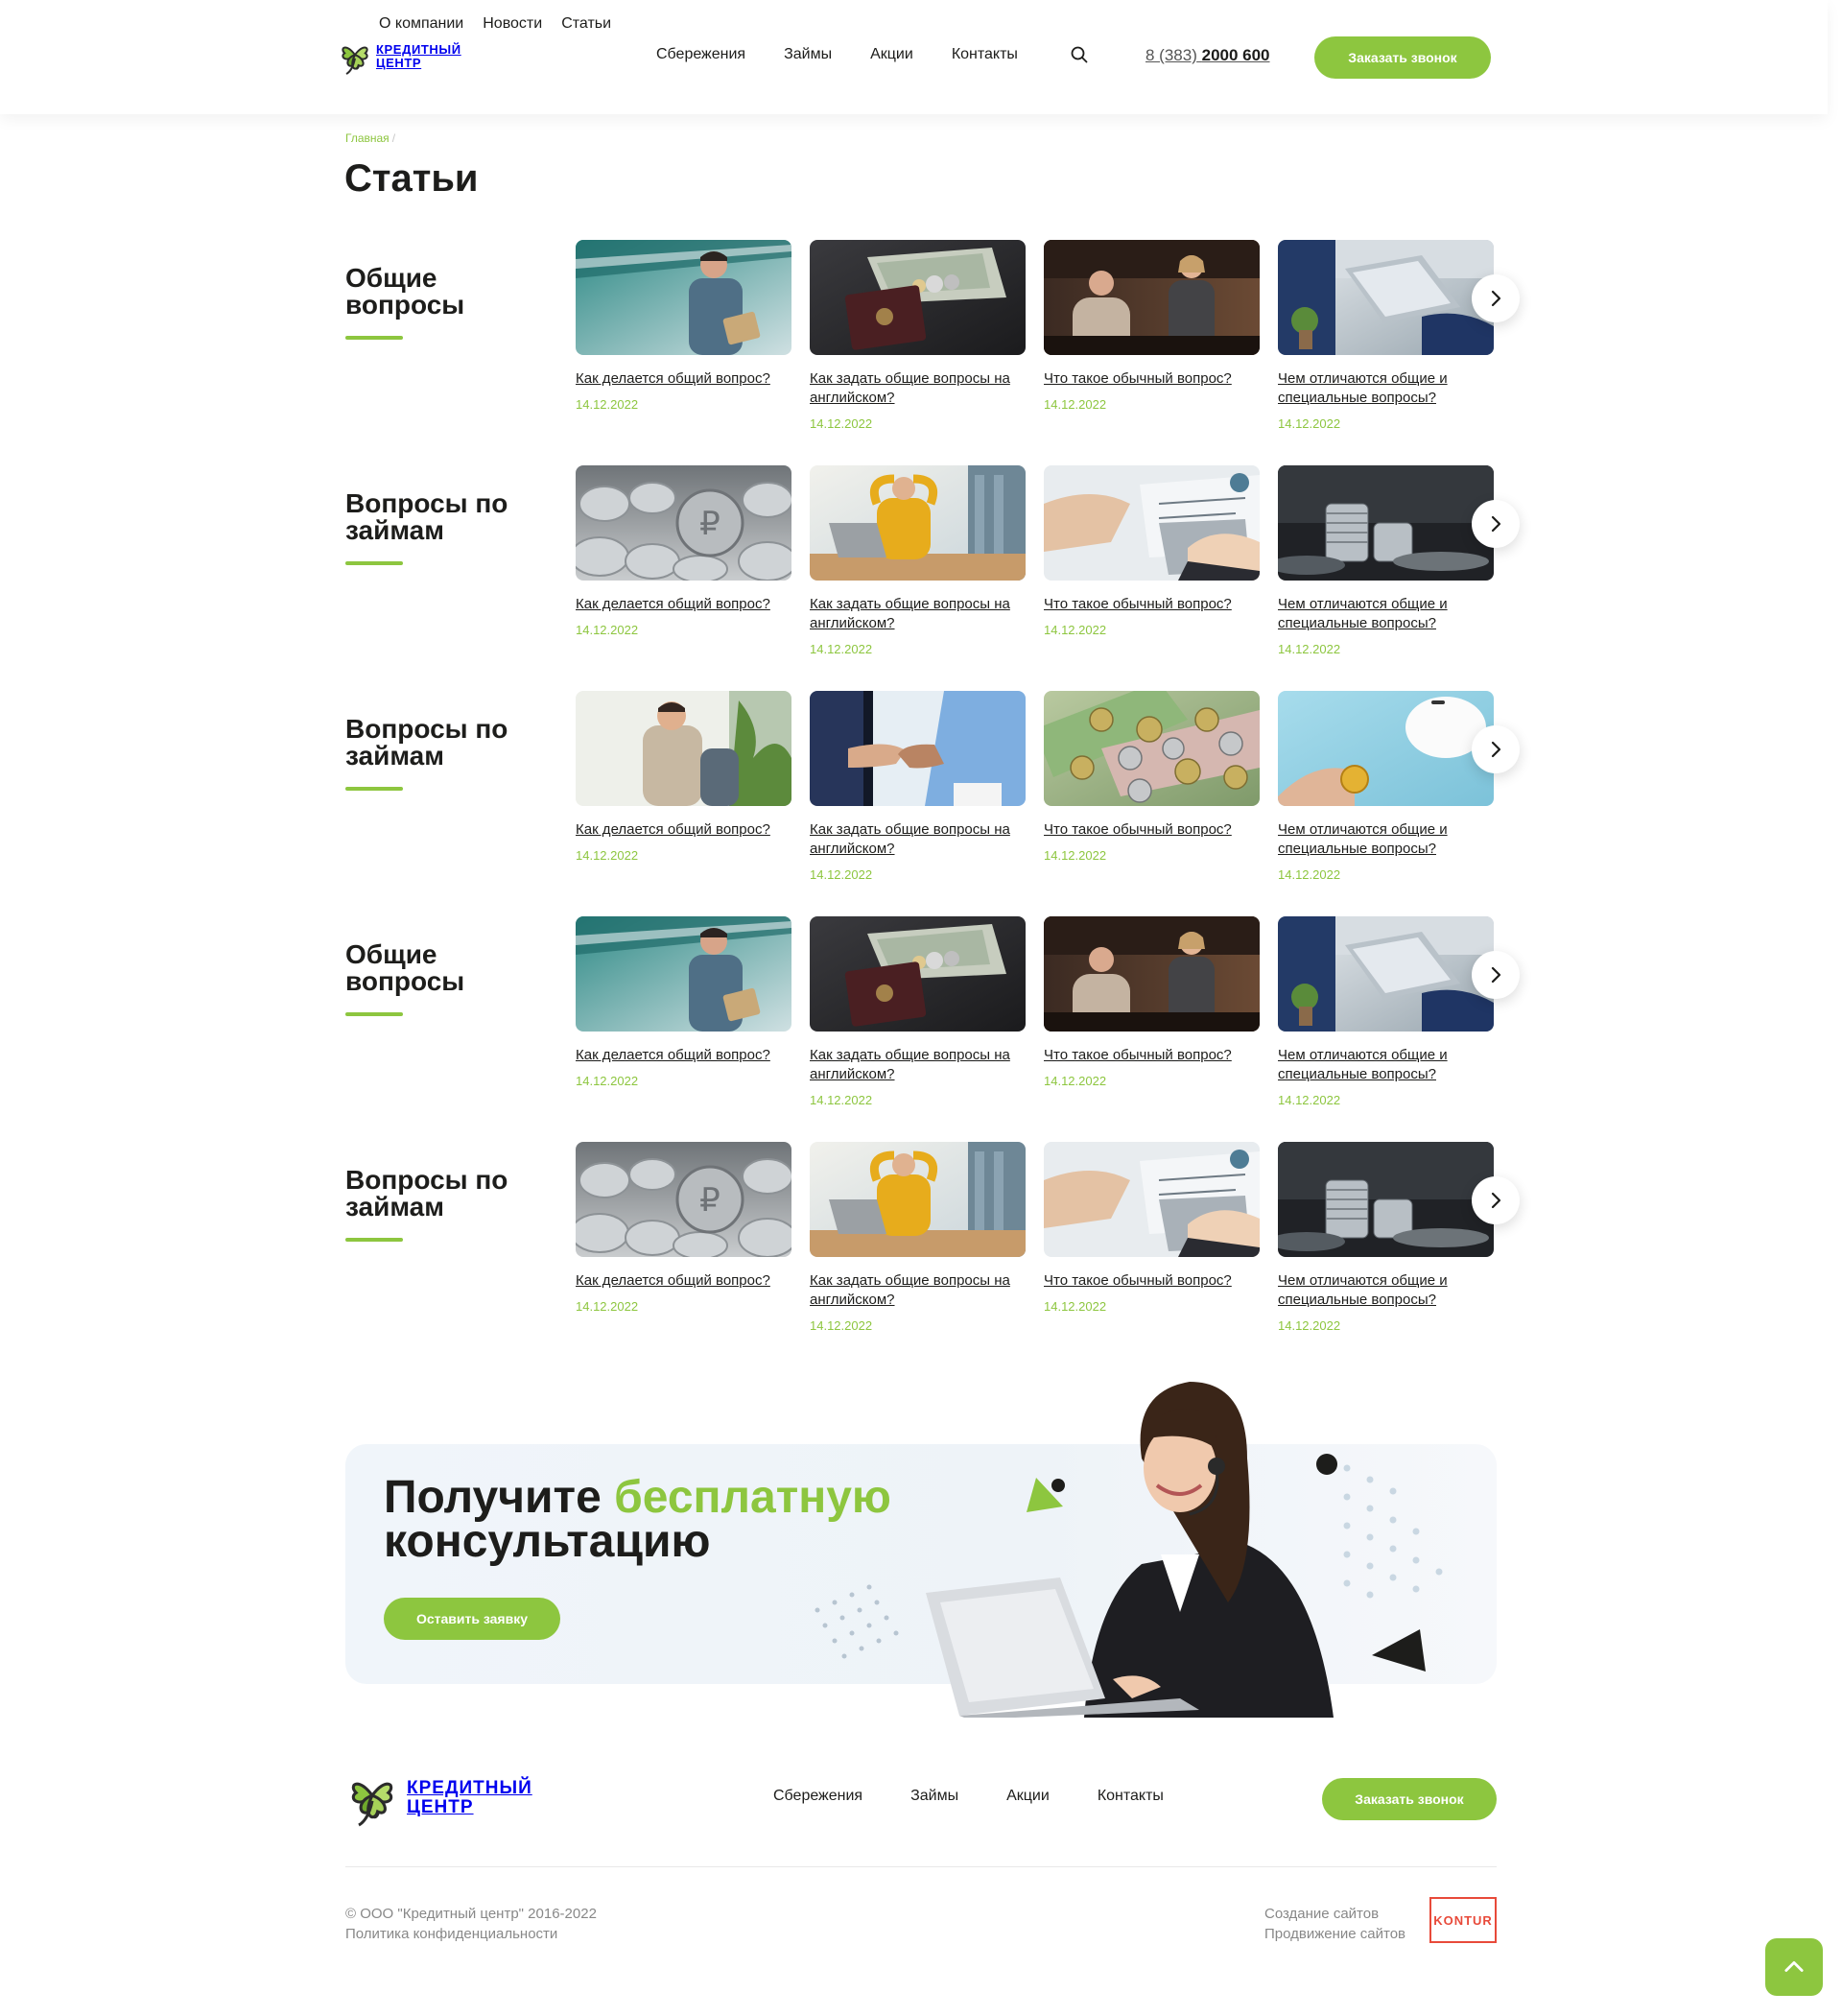 Image resolution: width=1842 pixels, height=2016 pixels. Describe the element at coordinates (512, 24) in the screenshot. I see `top-nav-news: Новости` at that location.